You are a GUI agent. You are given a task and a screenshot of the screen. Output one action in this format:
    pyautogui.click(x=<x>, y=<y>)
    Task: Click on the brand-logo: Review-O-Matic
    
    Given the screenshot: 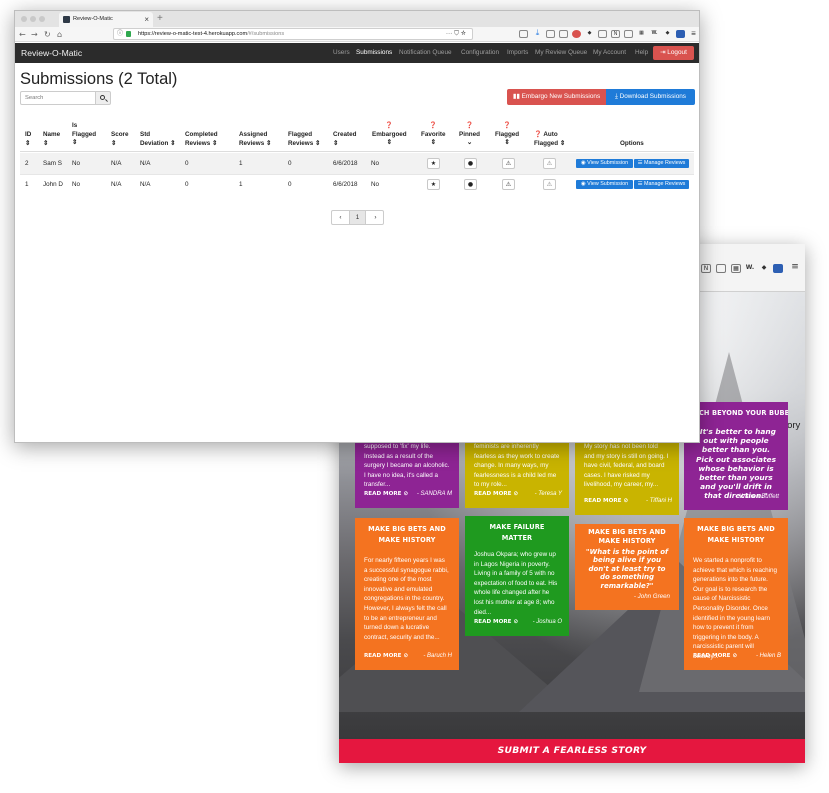 What is the action you would take?
    pyautogui.click(x=51, y=53)
    